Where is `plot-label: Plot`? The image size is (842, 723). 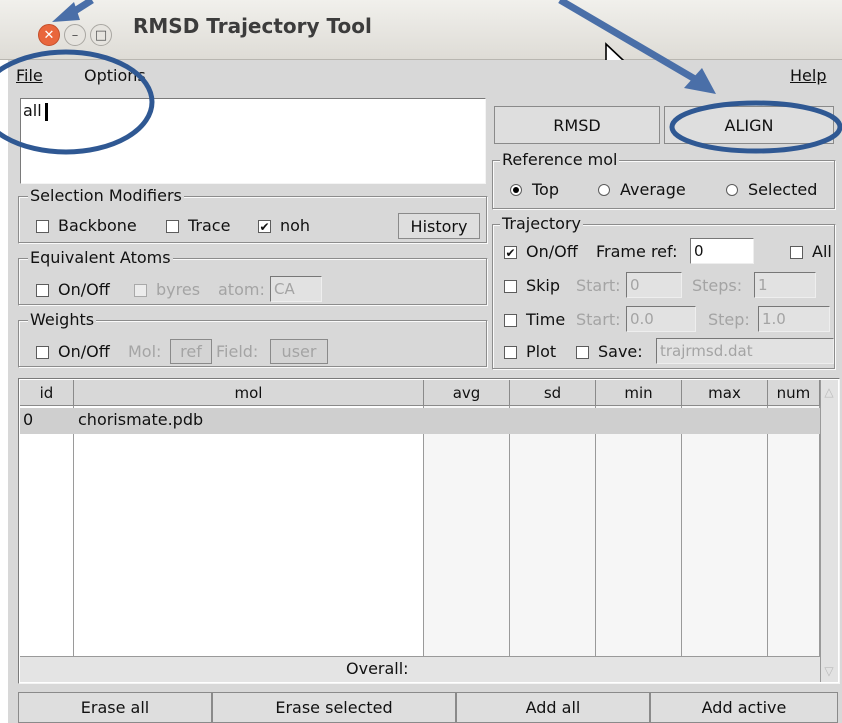
plot-label: Plot is located at coordinates (541, 351).